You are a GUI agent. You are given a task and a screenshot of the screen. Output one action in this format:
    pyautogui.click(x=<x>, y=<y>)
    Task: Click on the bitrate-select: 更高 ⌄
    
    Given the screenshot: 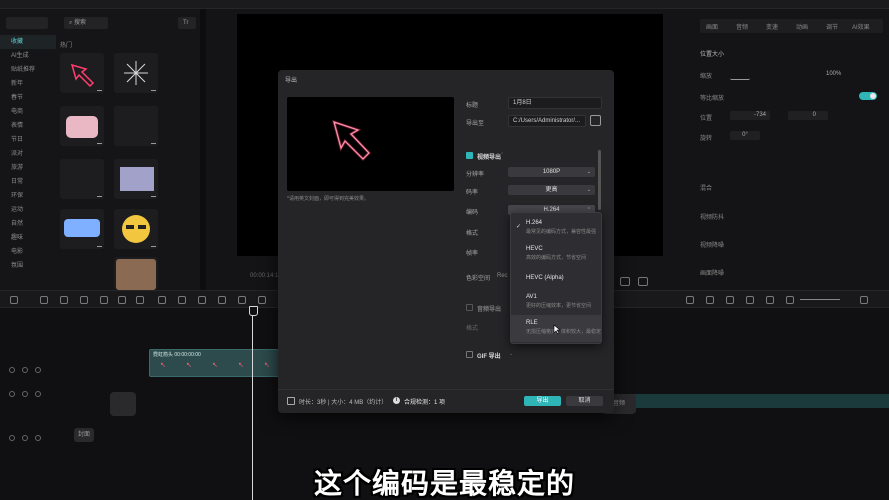 What is the action you would take?
    pyautogui.click(x=551, y=190)
    